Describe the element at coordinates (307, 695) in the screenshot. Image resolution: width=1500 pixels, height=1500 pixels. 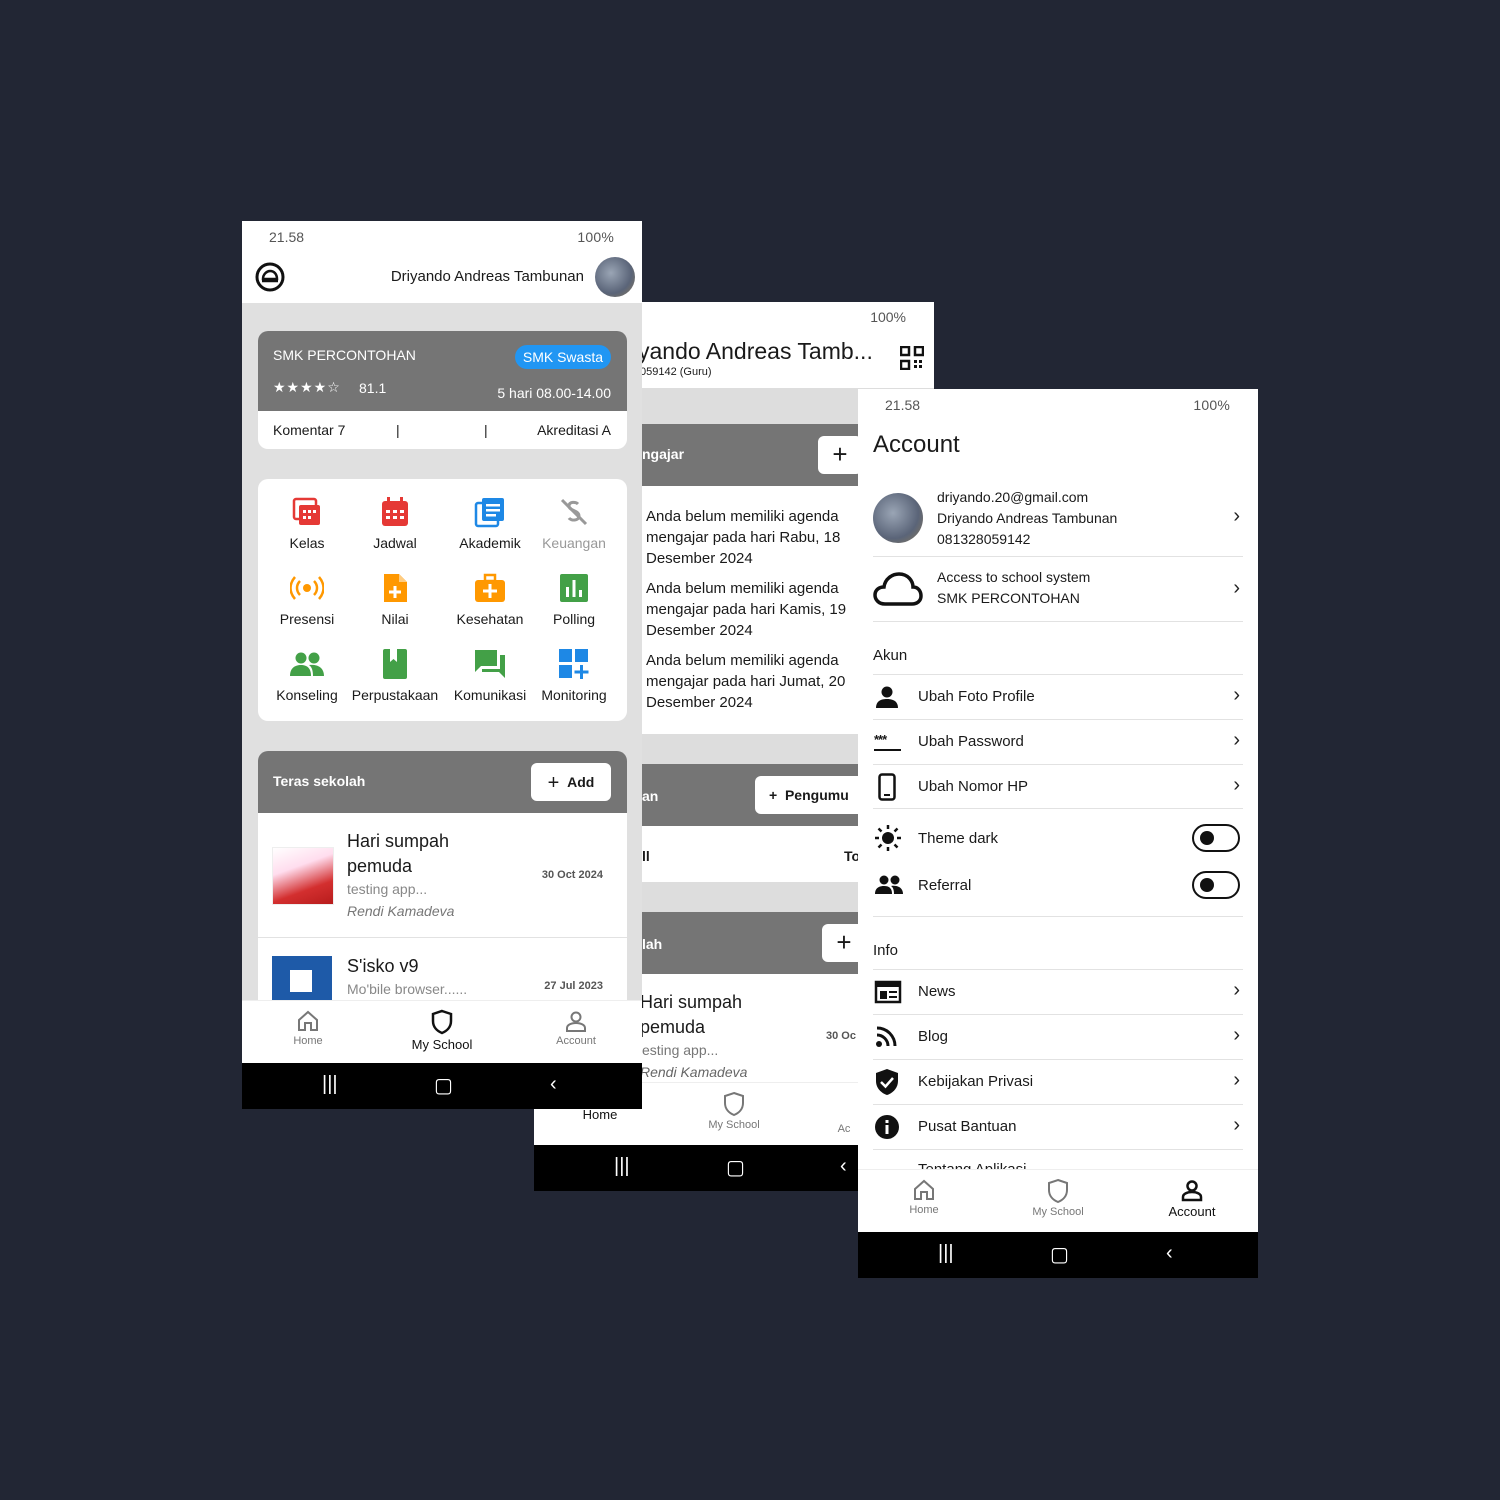
I see `menu-label: Konseling` at that location.